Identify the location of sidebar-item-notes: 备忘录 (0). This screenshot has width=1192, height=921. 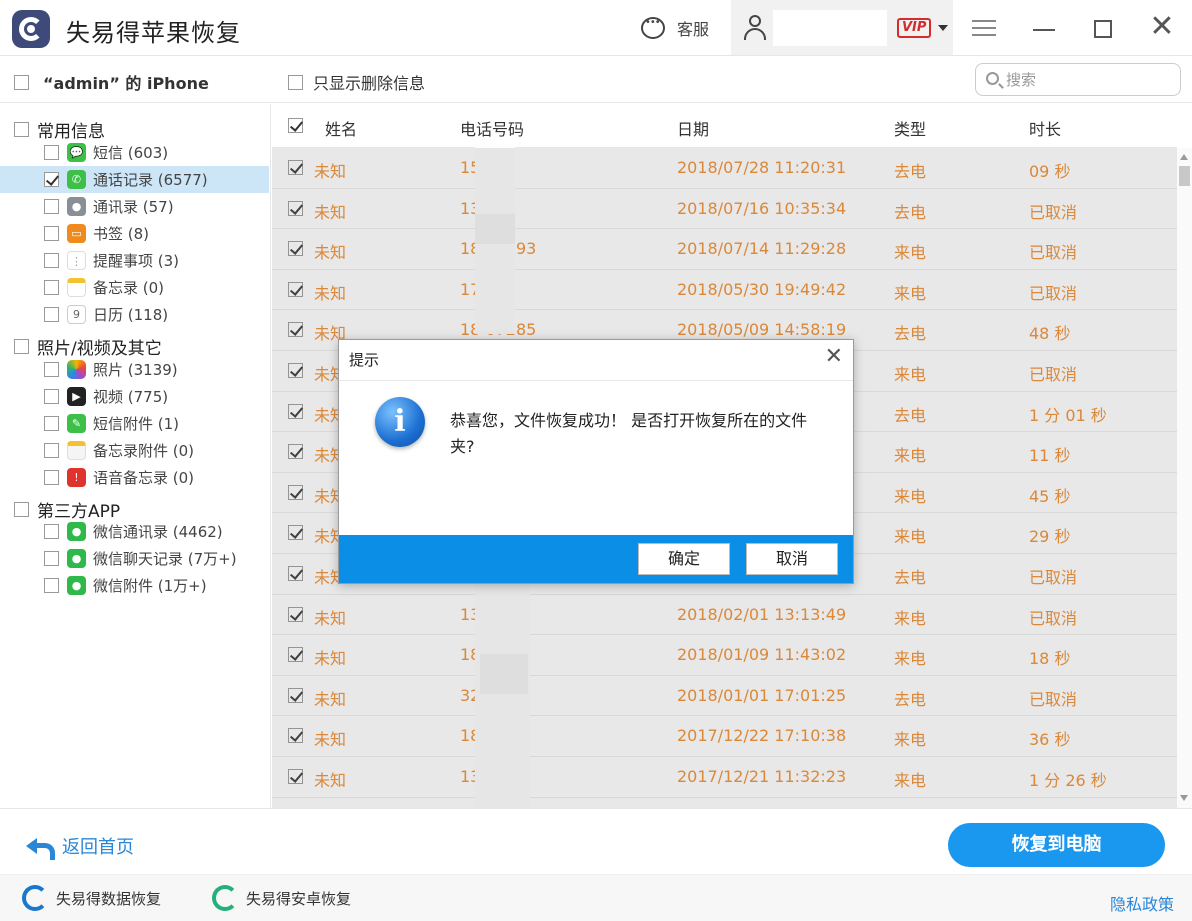
(134, 287).